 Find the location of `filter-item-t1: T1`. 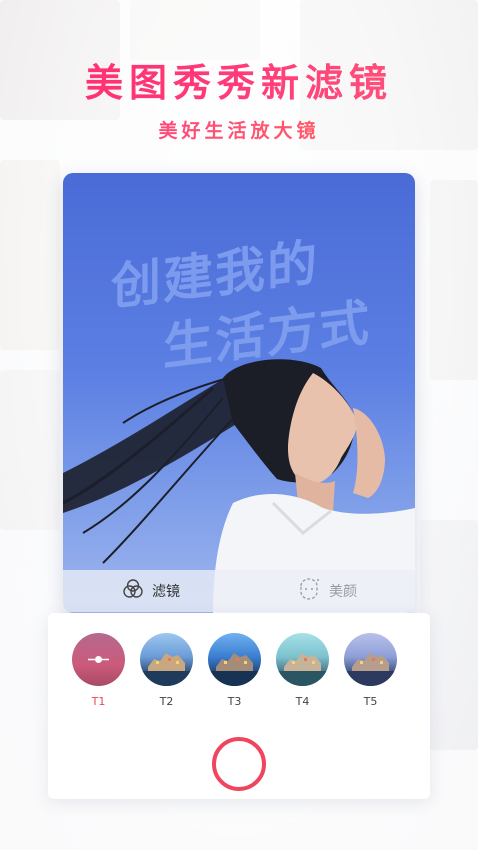

filter-item-t1: T1 is located at coordinates (98, 670).